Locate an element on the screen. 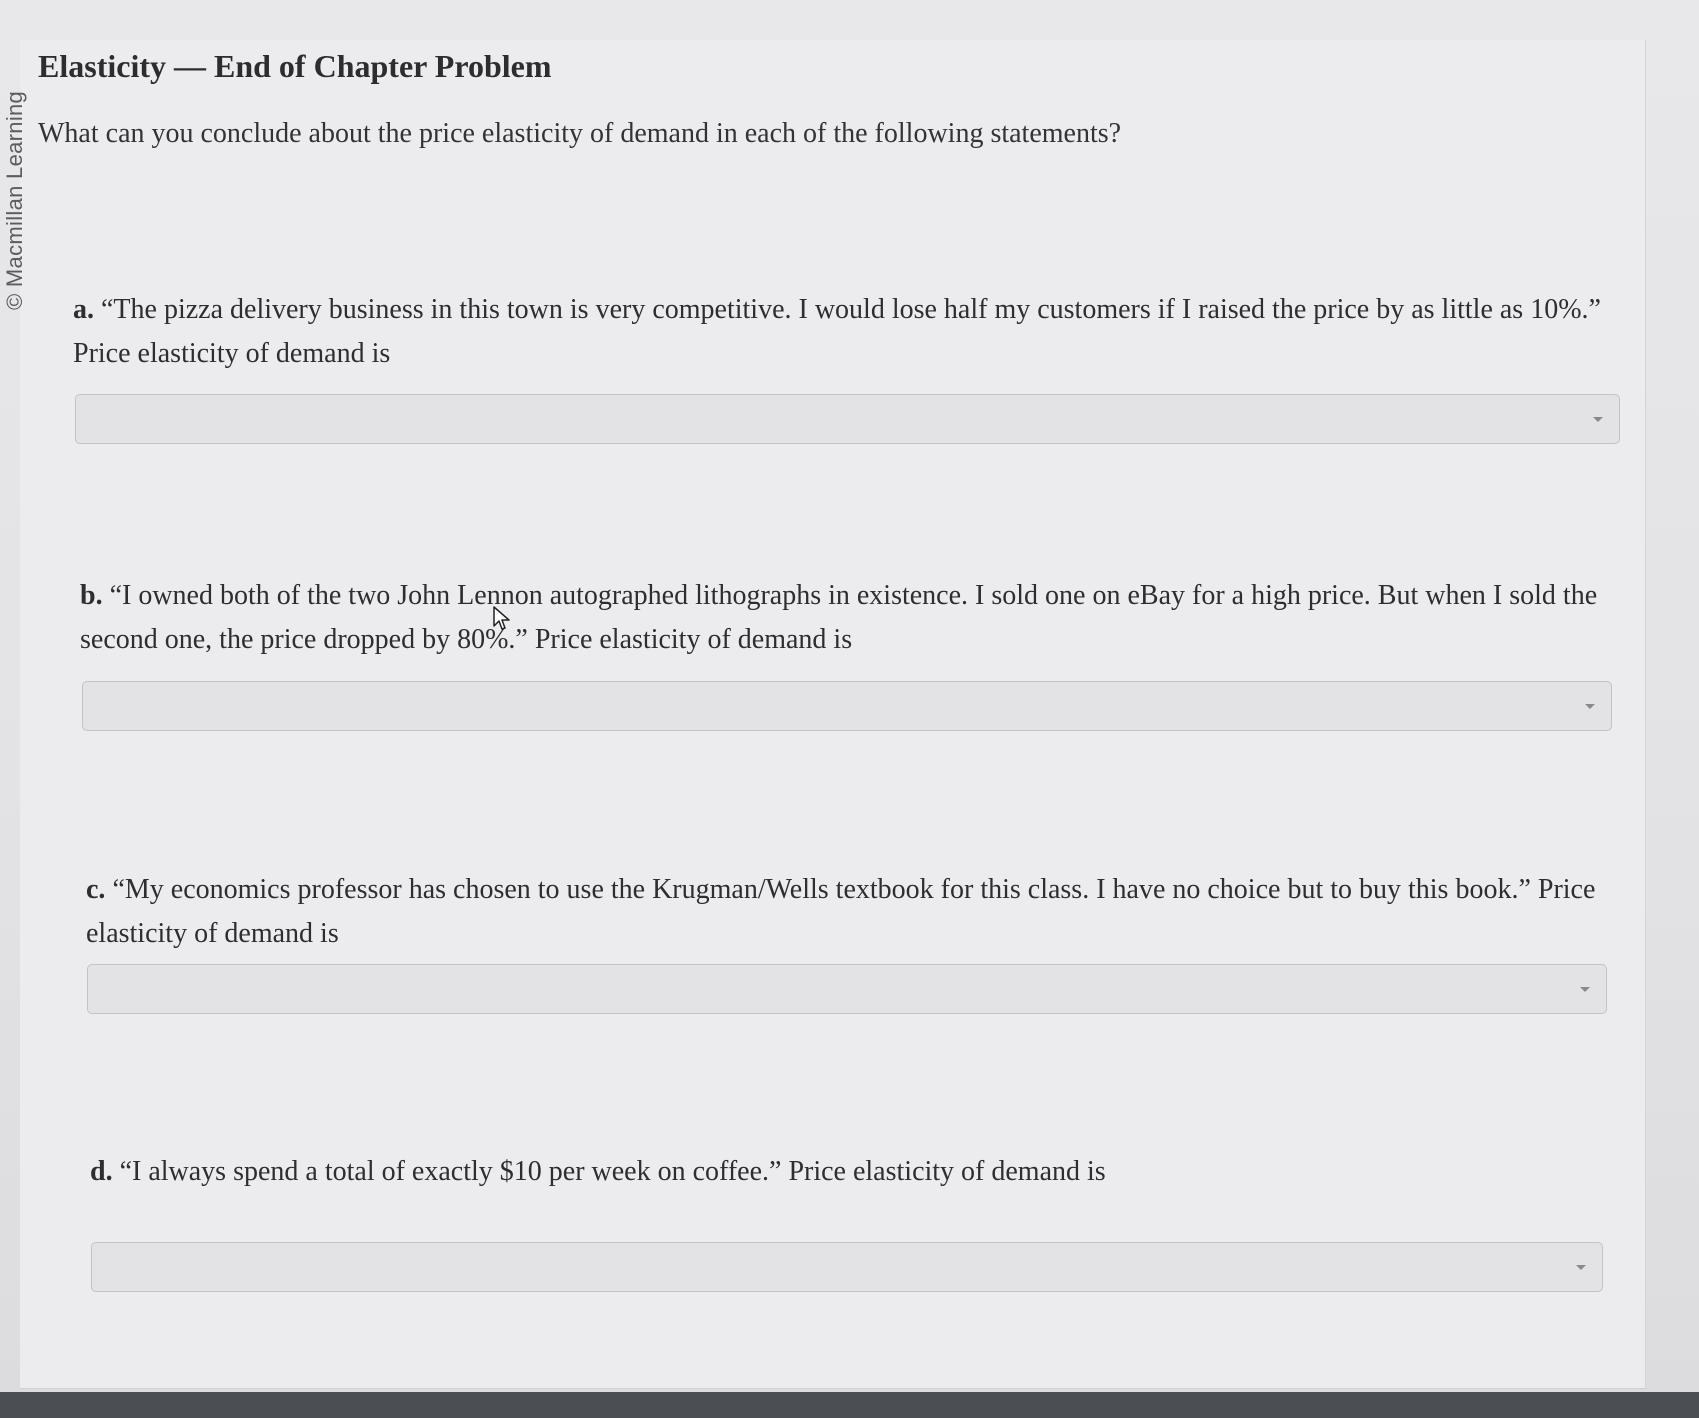  question-letter: c. is located at coordinates (96, 889).